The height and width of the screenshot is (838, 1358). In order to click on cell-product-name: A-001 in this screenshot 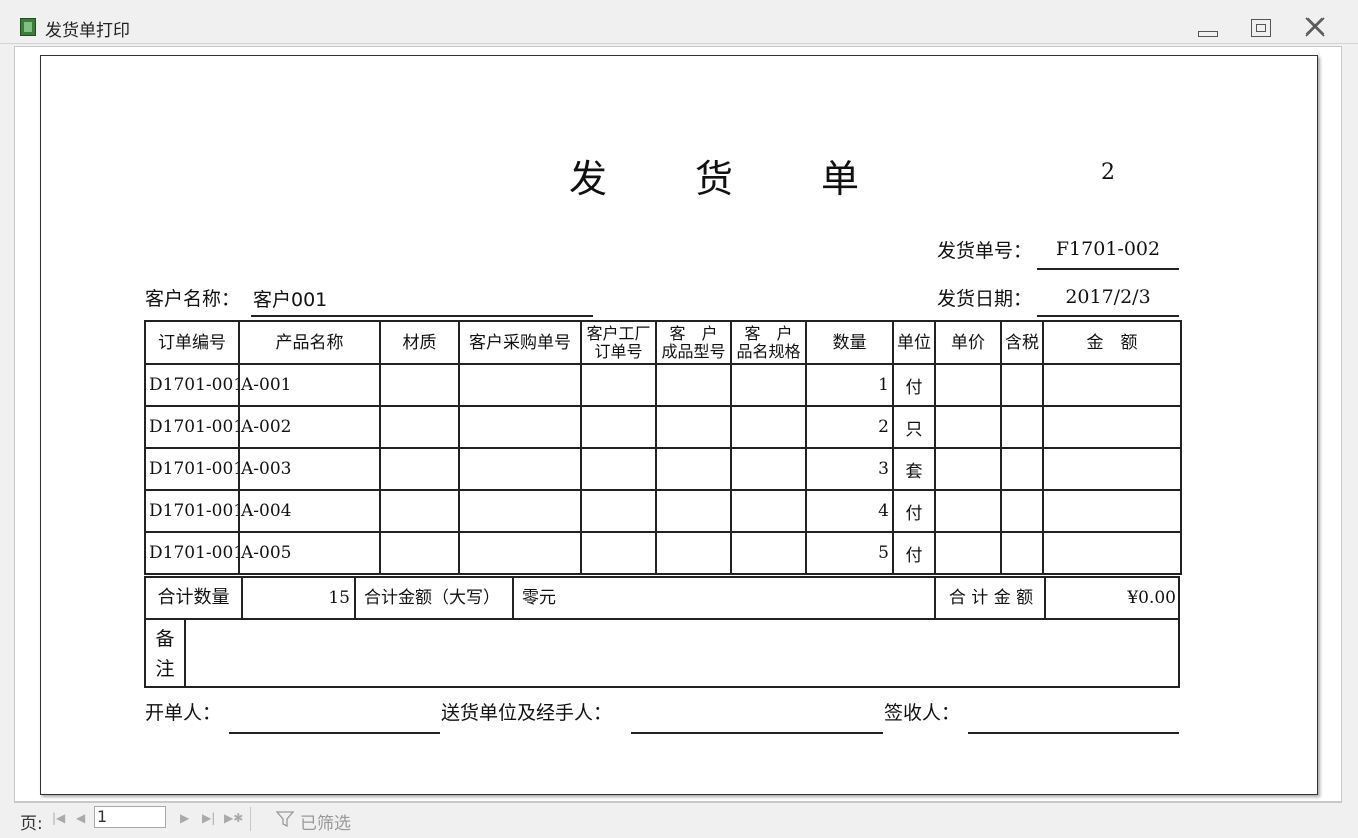, I will do `click(309, 385)`.